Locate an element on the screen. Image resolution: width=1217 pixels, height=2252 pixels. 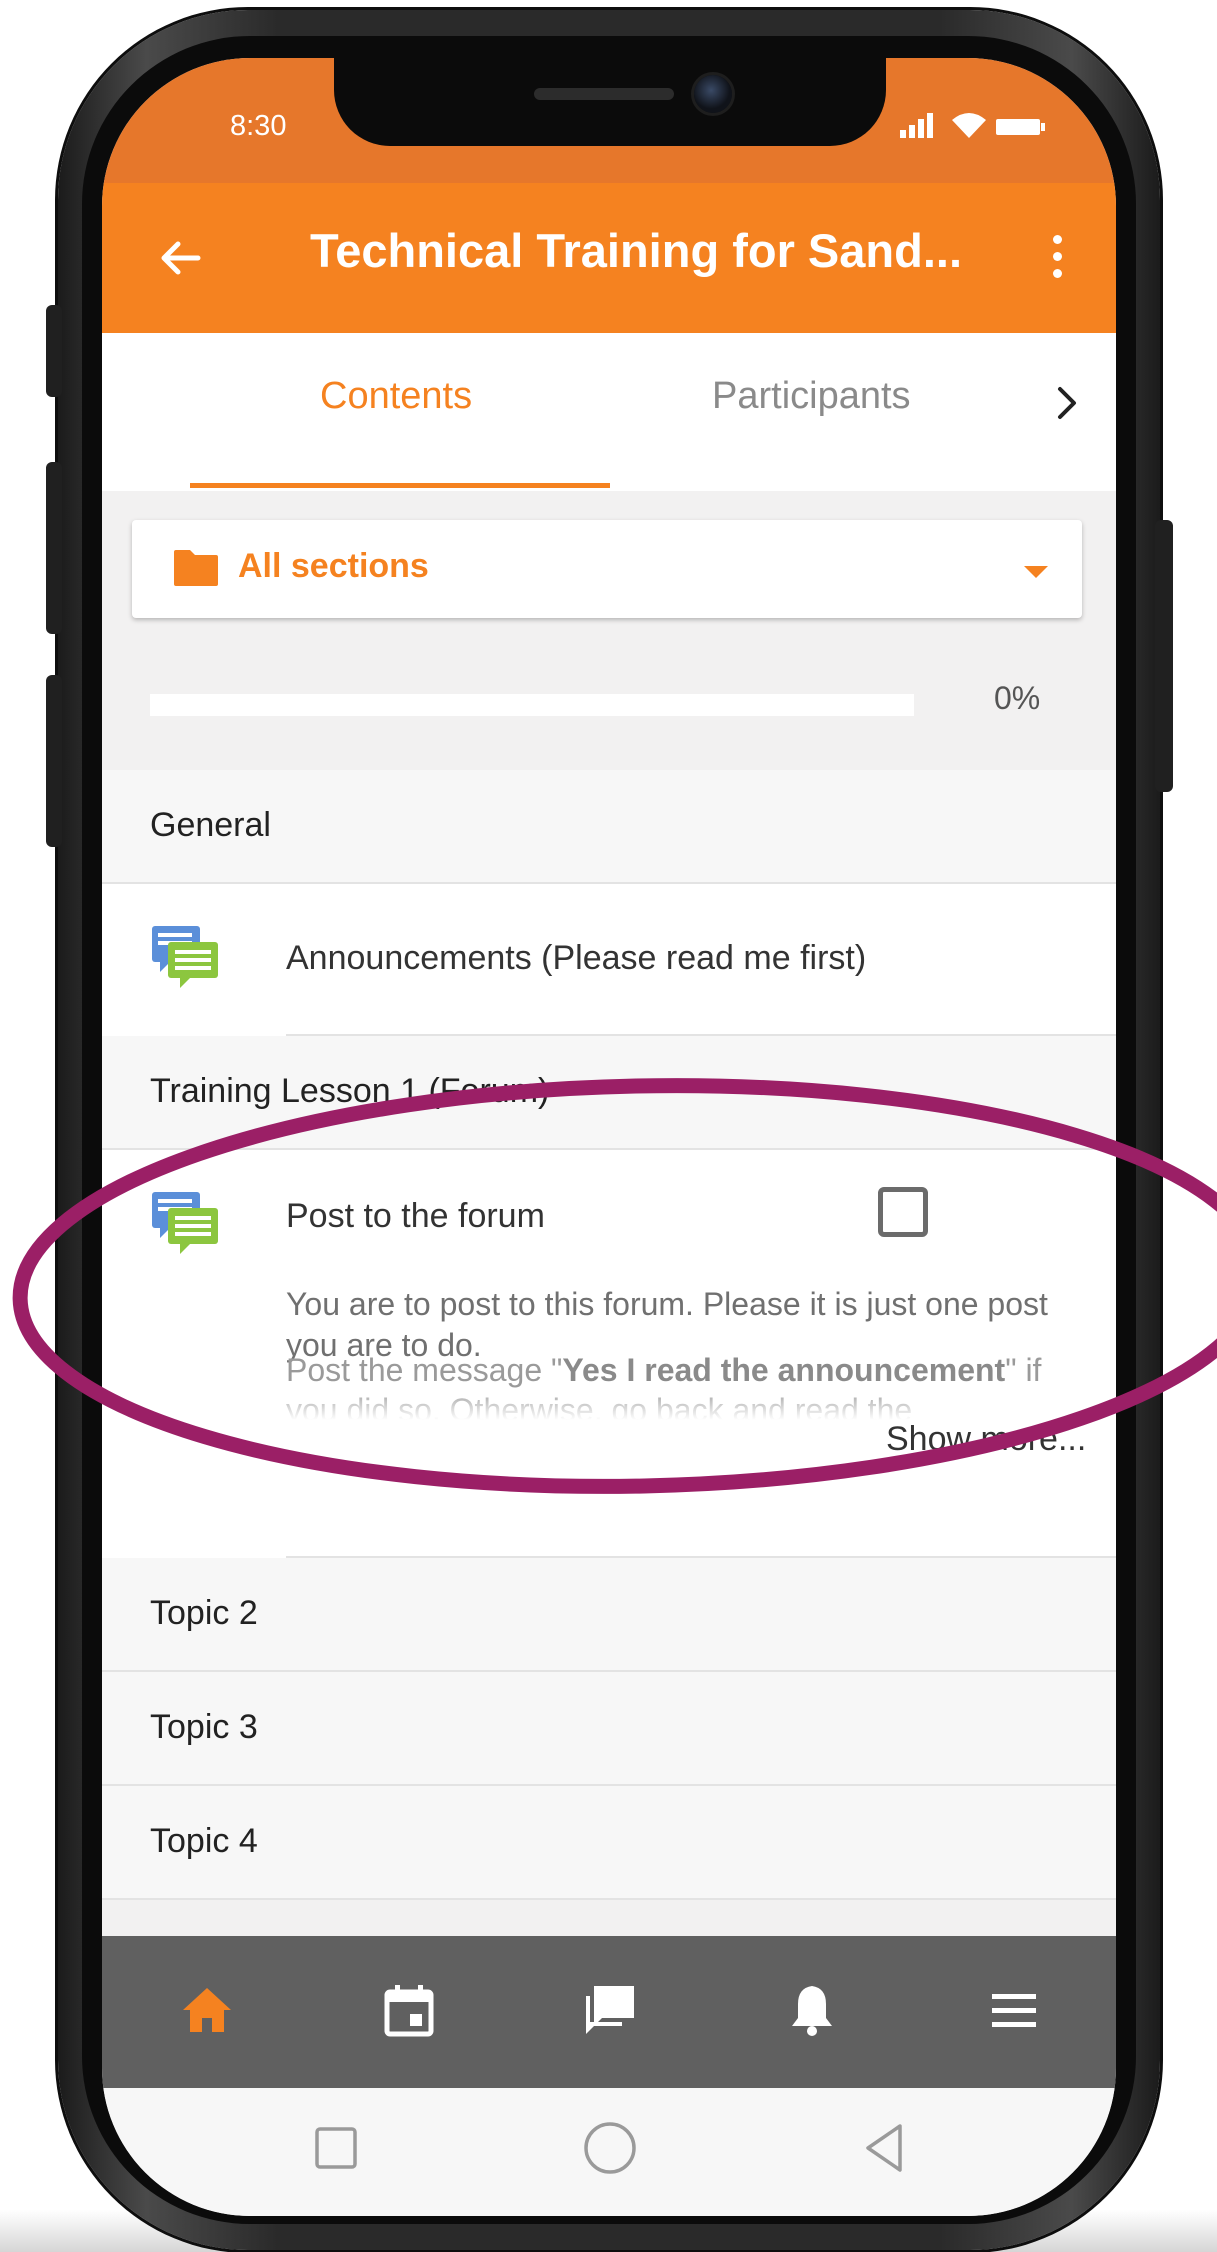
section-title: Topic 4 is located at coordinates (204, 1841).